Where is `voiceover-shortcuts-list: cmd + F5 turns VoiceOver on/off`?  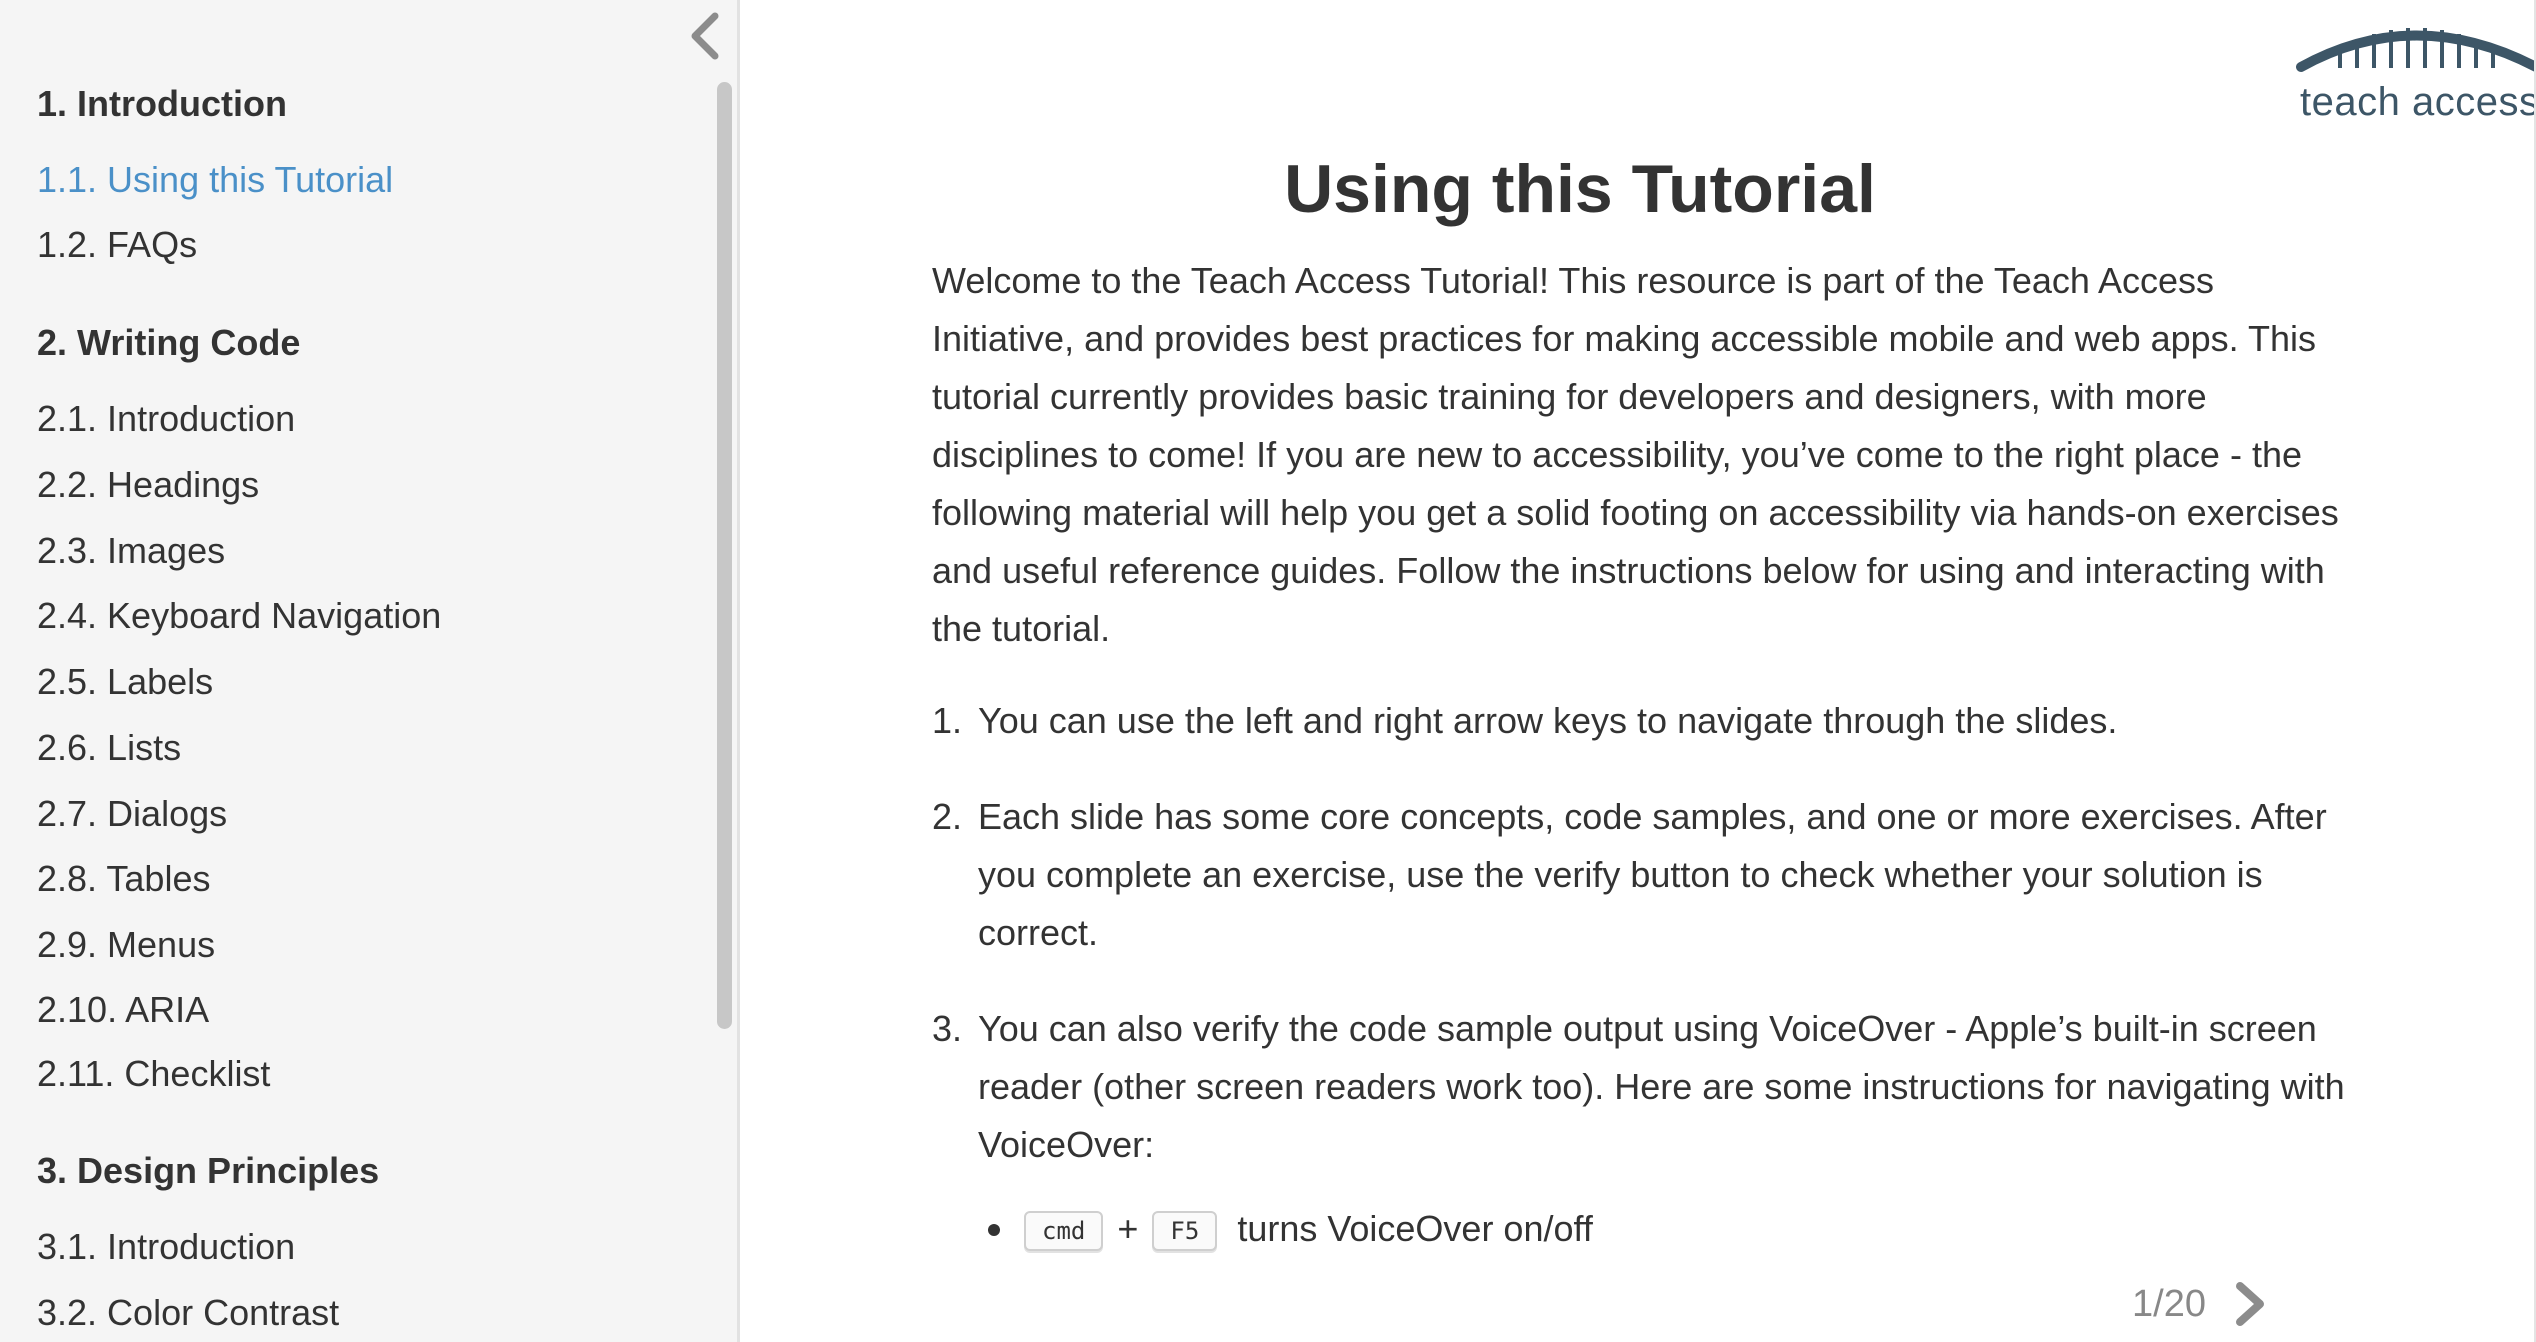
voiceover-shortcuts-list: cmd + F5 turns VoiceOver on/off is located at coordinates (1665, 1229).